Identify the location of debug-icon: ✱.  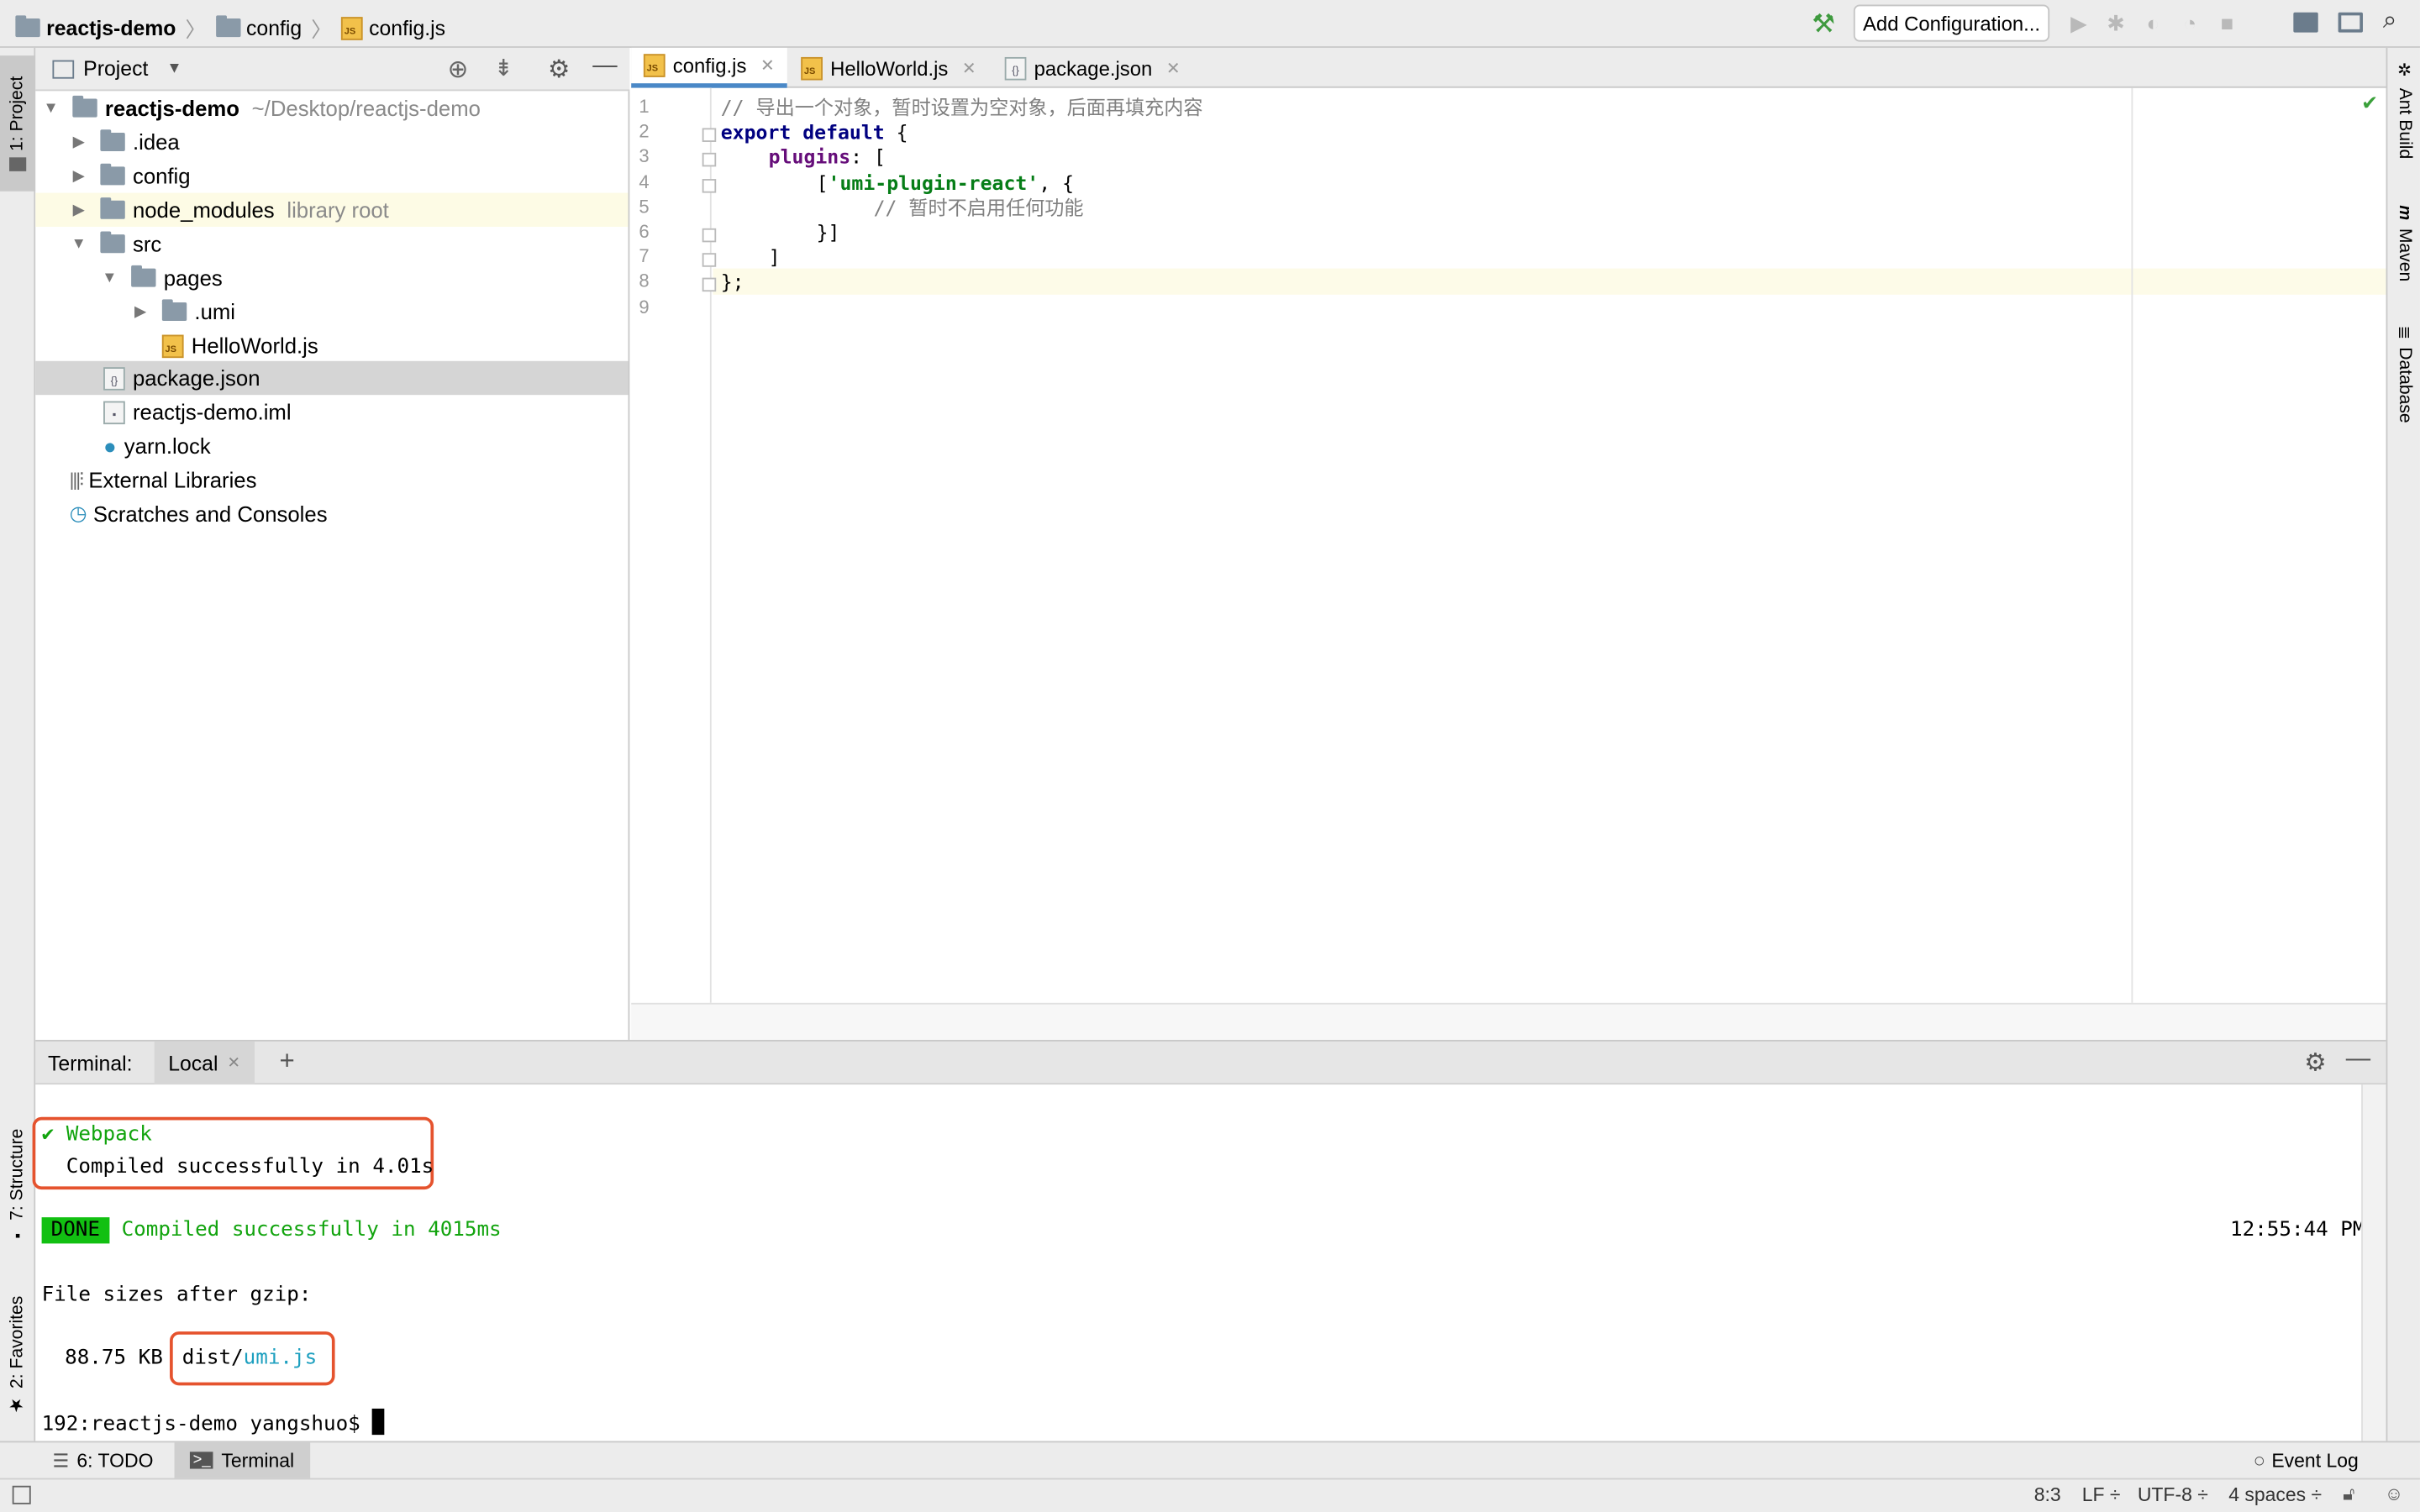
(2116, 23).